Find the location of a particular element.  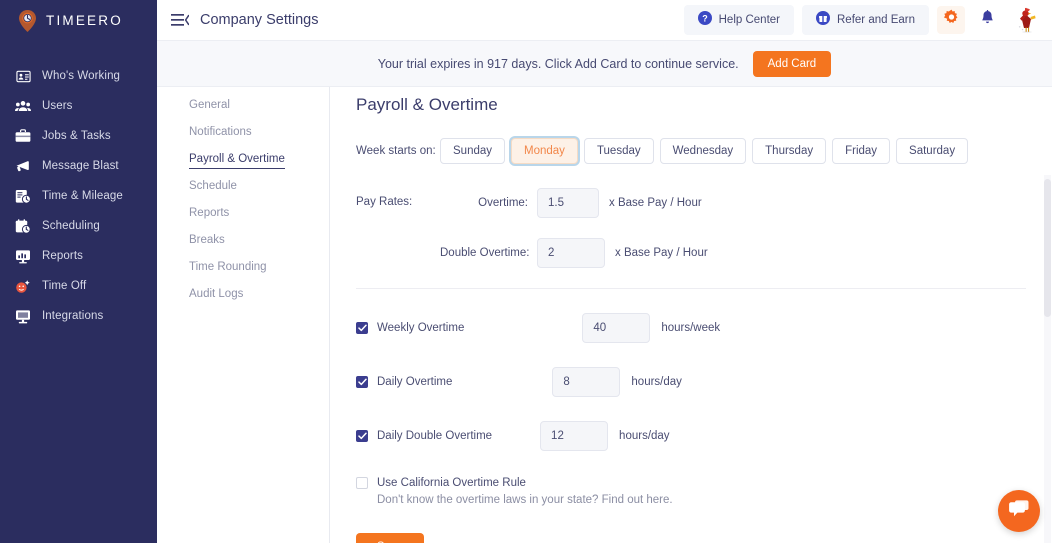

briefcase-icon is located at coordinates (23, 136).